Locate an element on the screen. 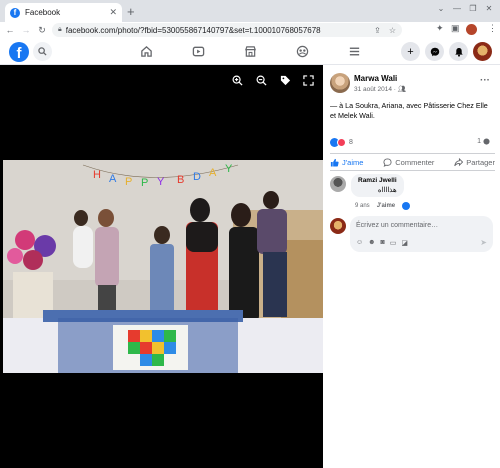 This screenshot has width=500, height=468. reaction-count: 8 is located at coordinates (351, 142).